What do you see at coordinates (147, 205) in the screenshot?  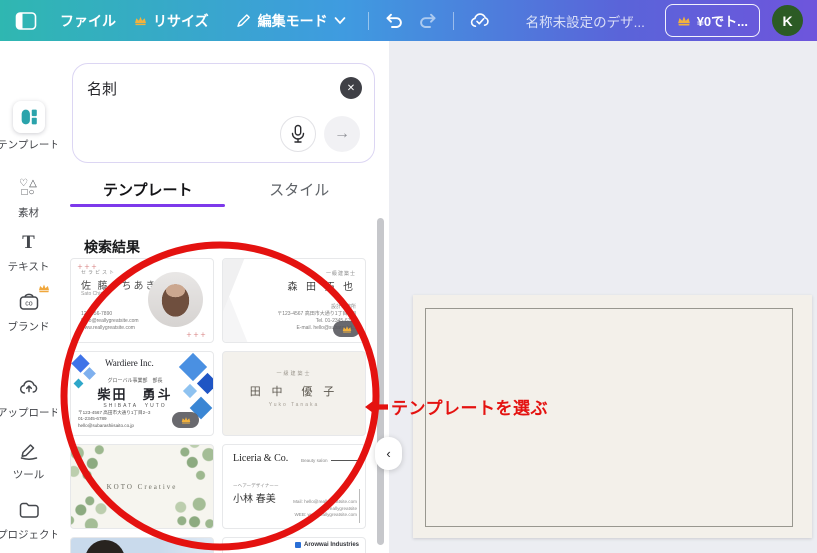 I see `active-tab-underline` at bounding box center [147, 205].